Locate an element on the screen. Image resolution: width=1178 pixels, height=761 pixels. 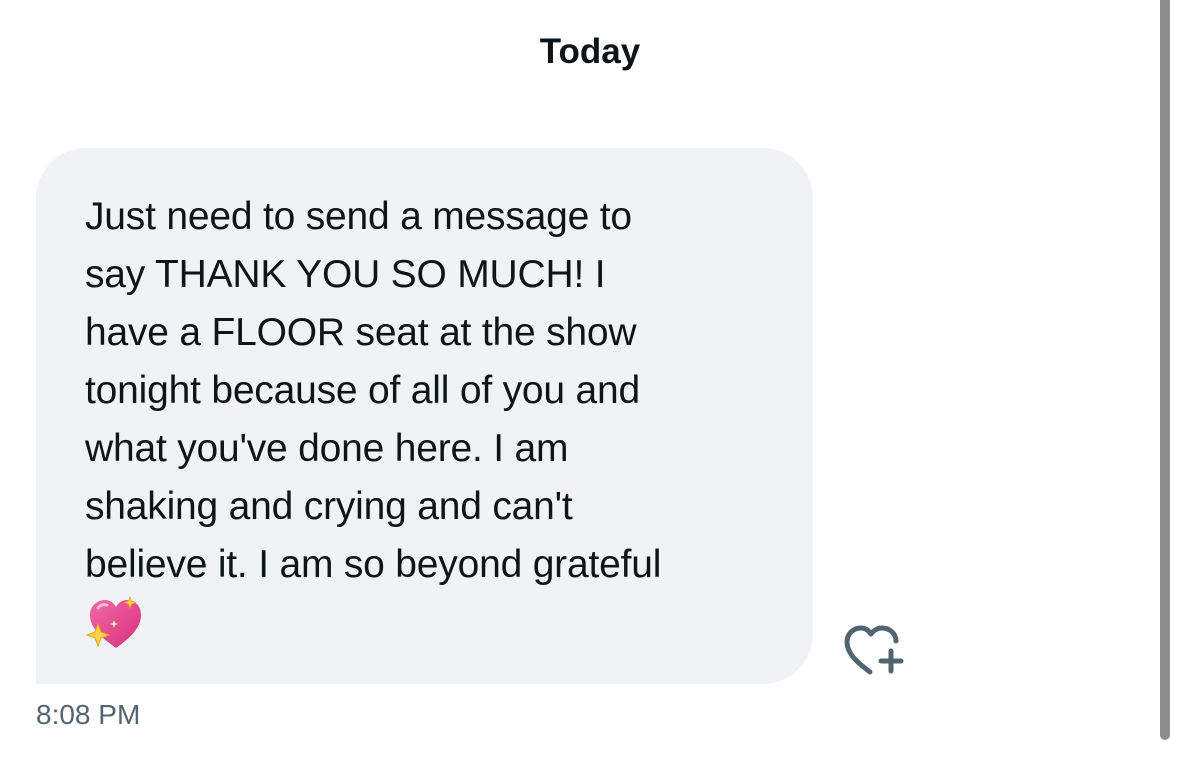
add-reaction-button is located at coordinates (873, 649).